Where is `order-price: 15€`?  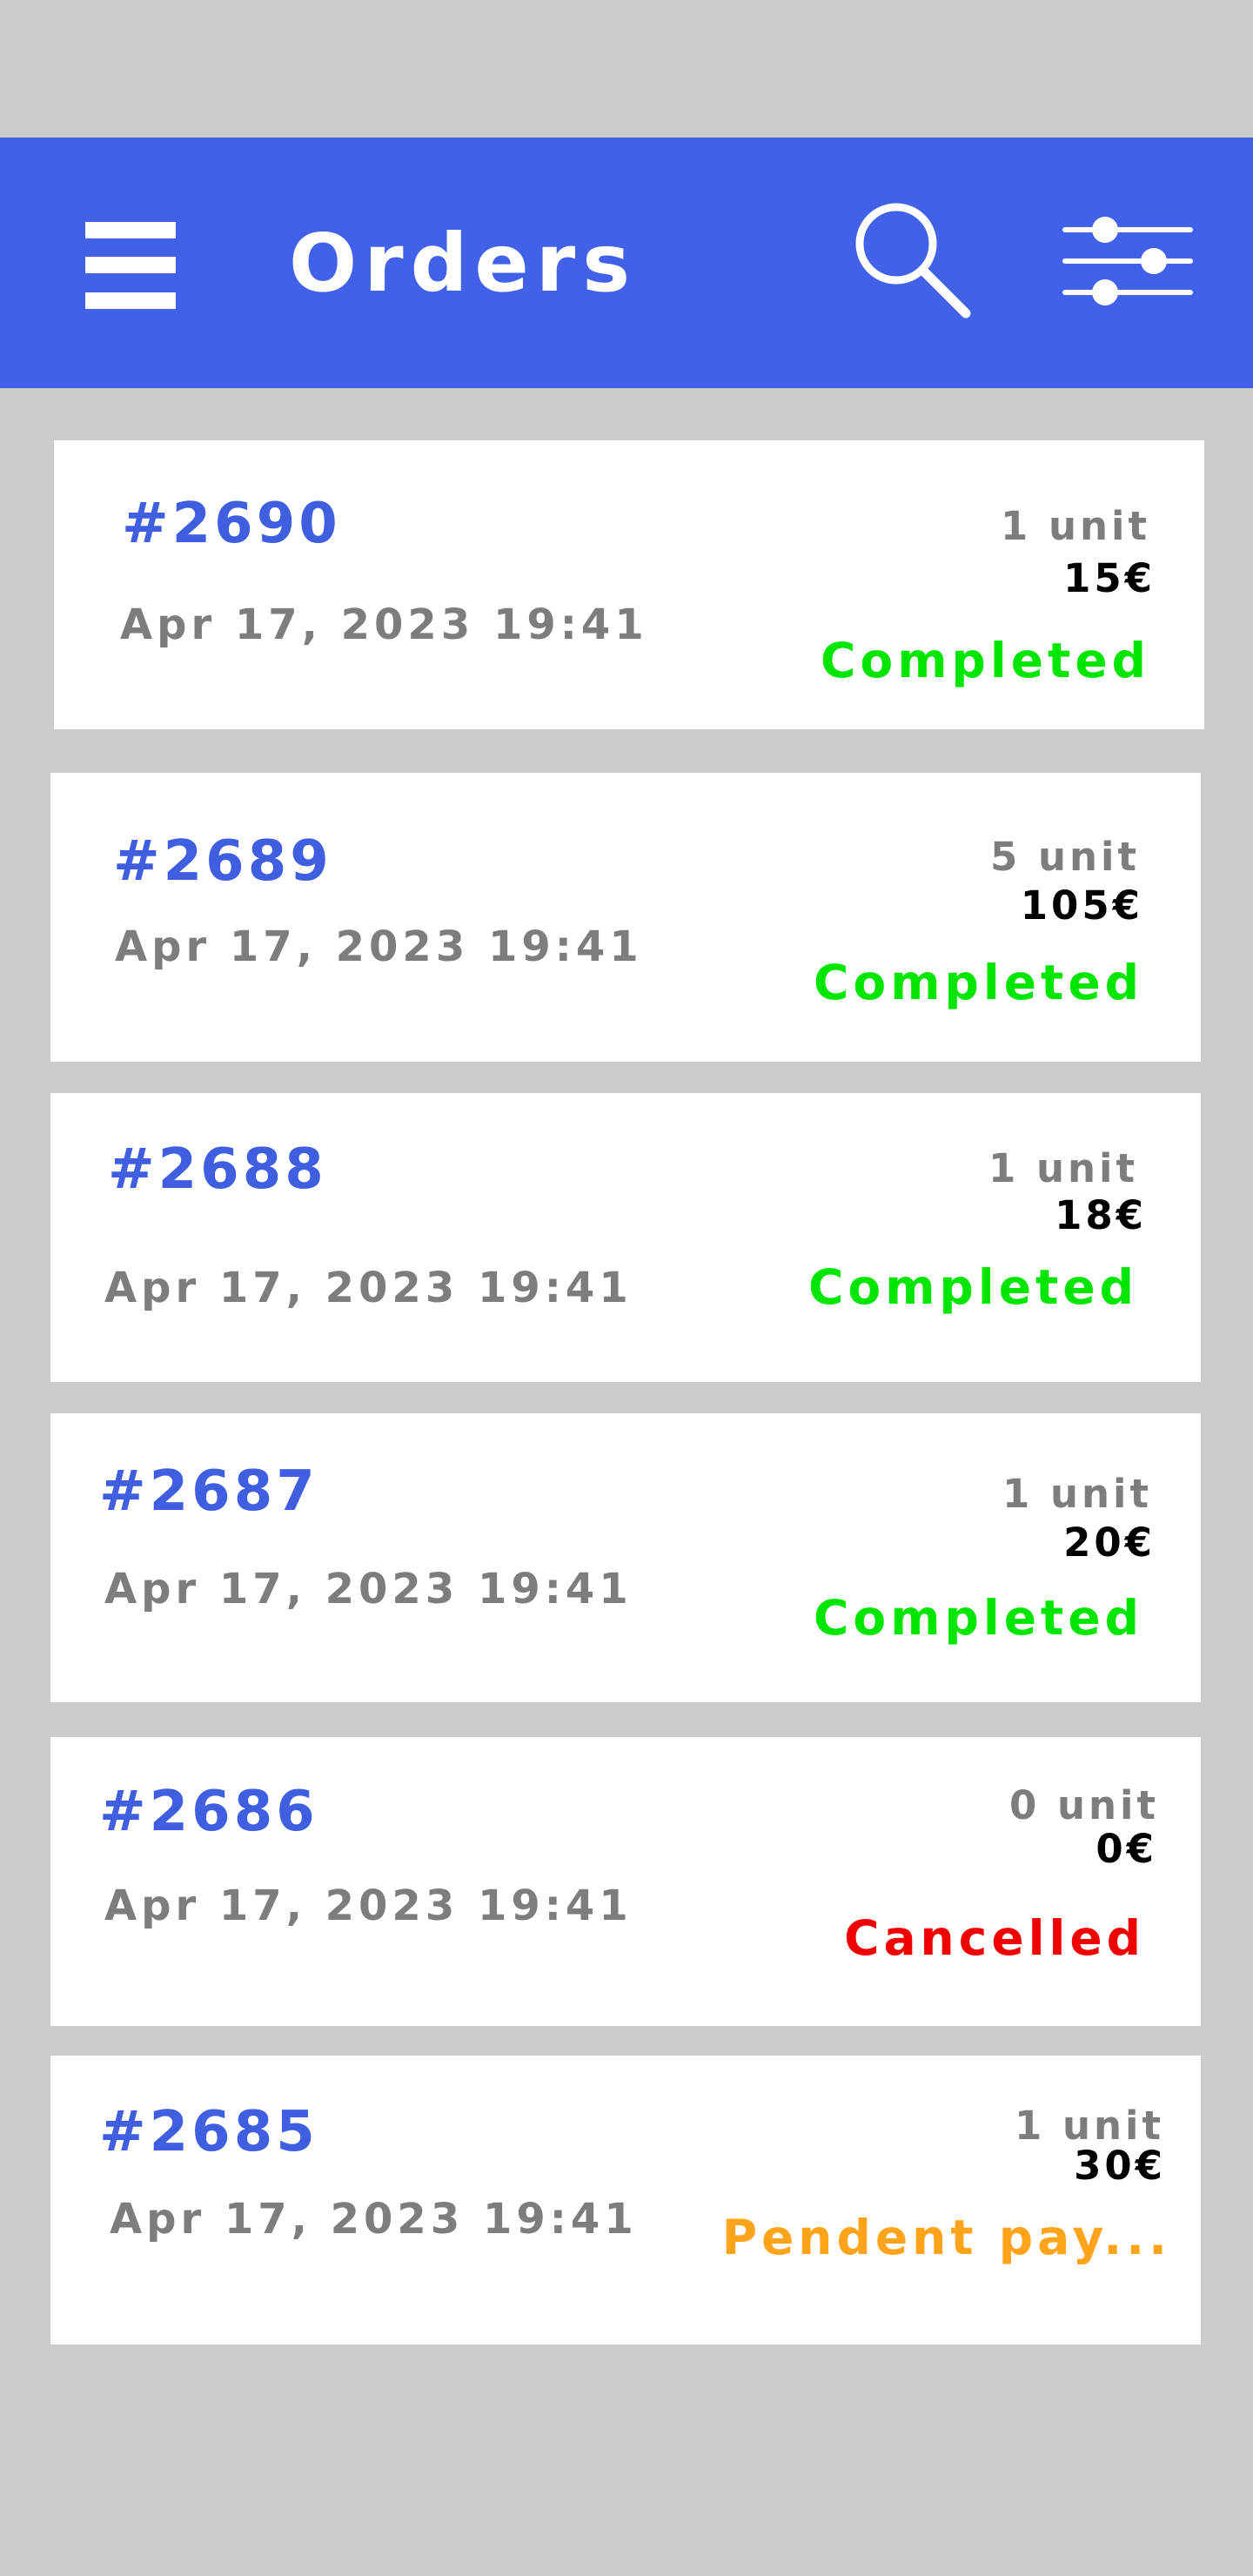
order-price: 15€ is located at coordinates (1109, 578).